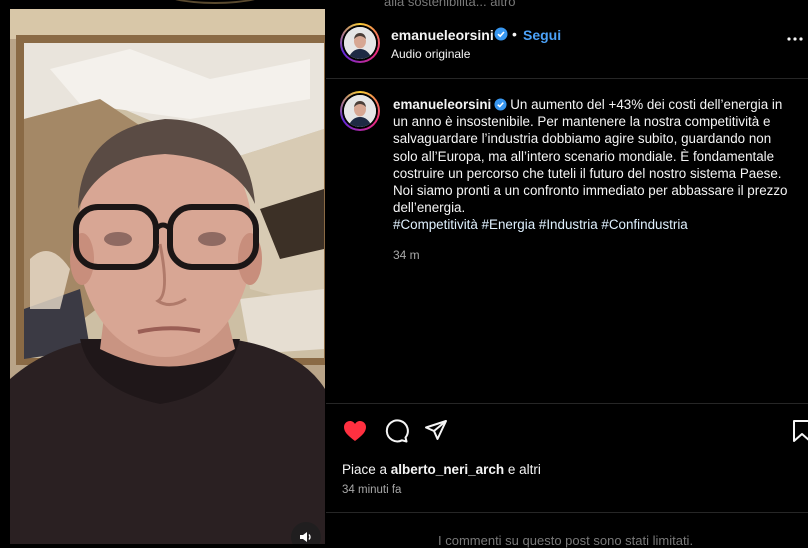 The height and width of the screenshot is (548, 808). What do you see at coordinates (798, 431) in the screenshot?
I see `bookmark-icon` at bounding box center [798, 431].